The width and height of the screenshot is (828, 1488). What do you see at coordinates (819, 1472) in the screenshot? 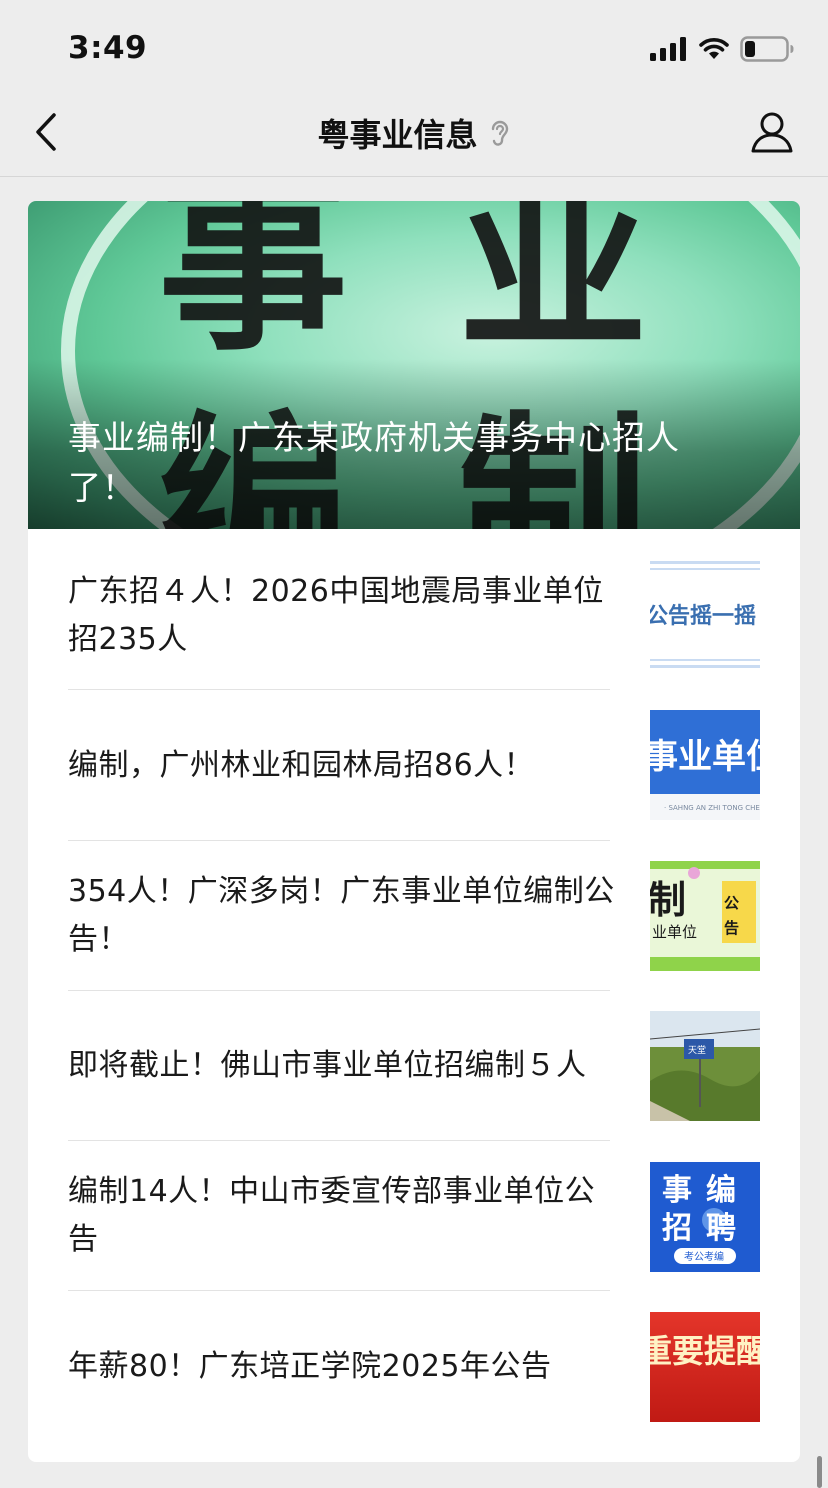
I see `scrollbar` at bounding box center [819, 1472].